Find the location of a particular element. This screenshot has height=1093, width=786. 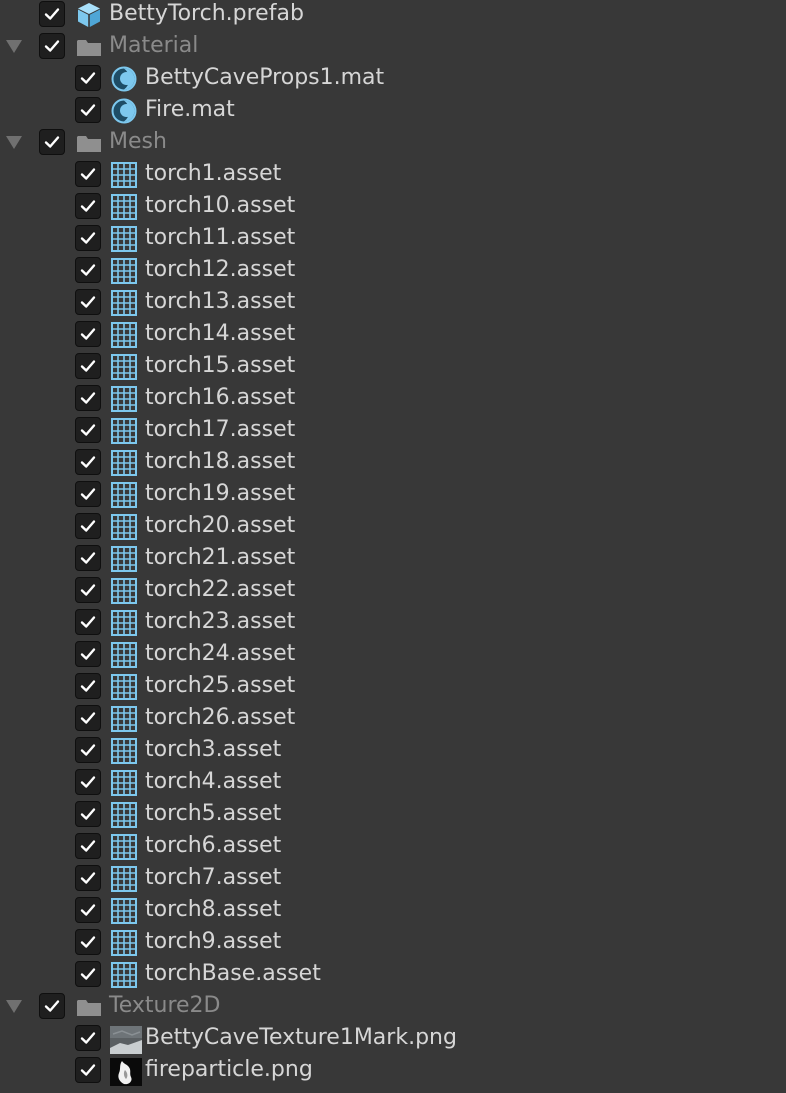

asset-label: torch11.asset is located at coordinates (220, 237).